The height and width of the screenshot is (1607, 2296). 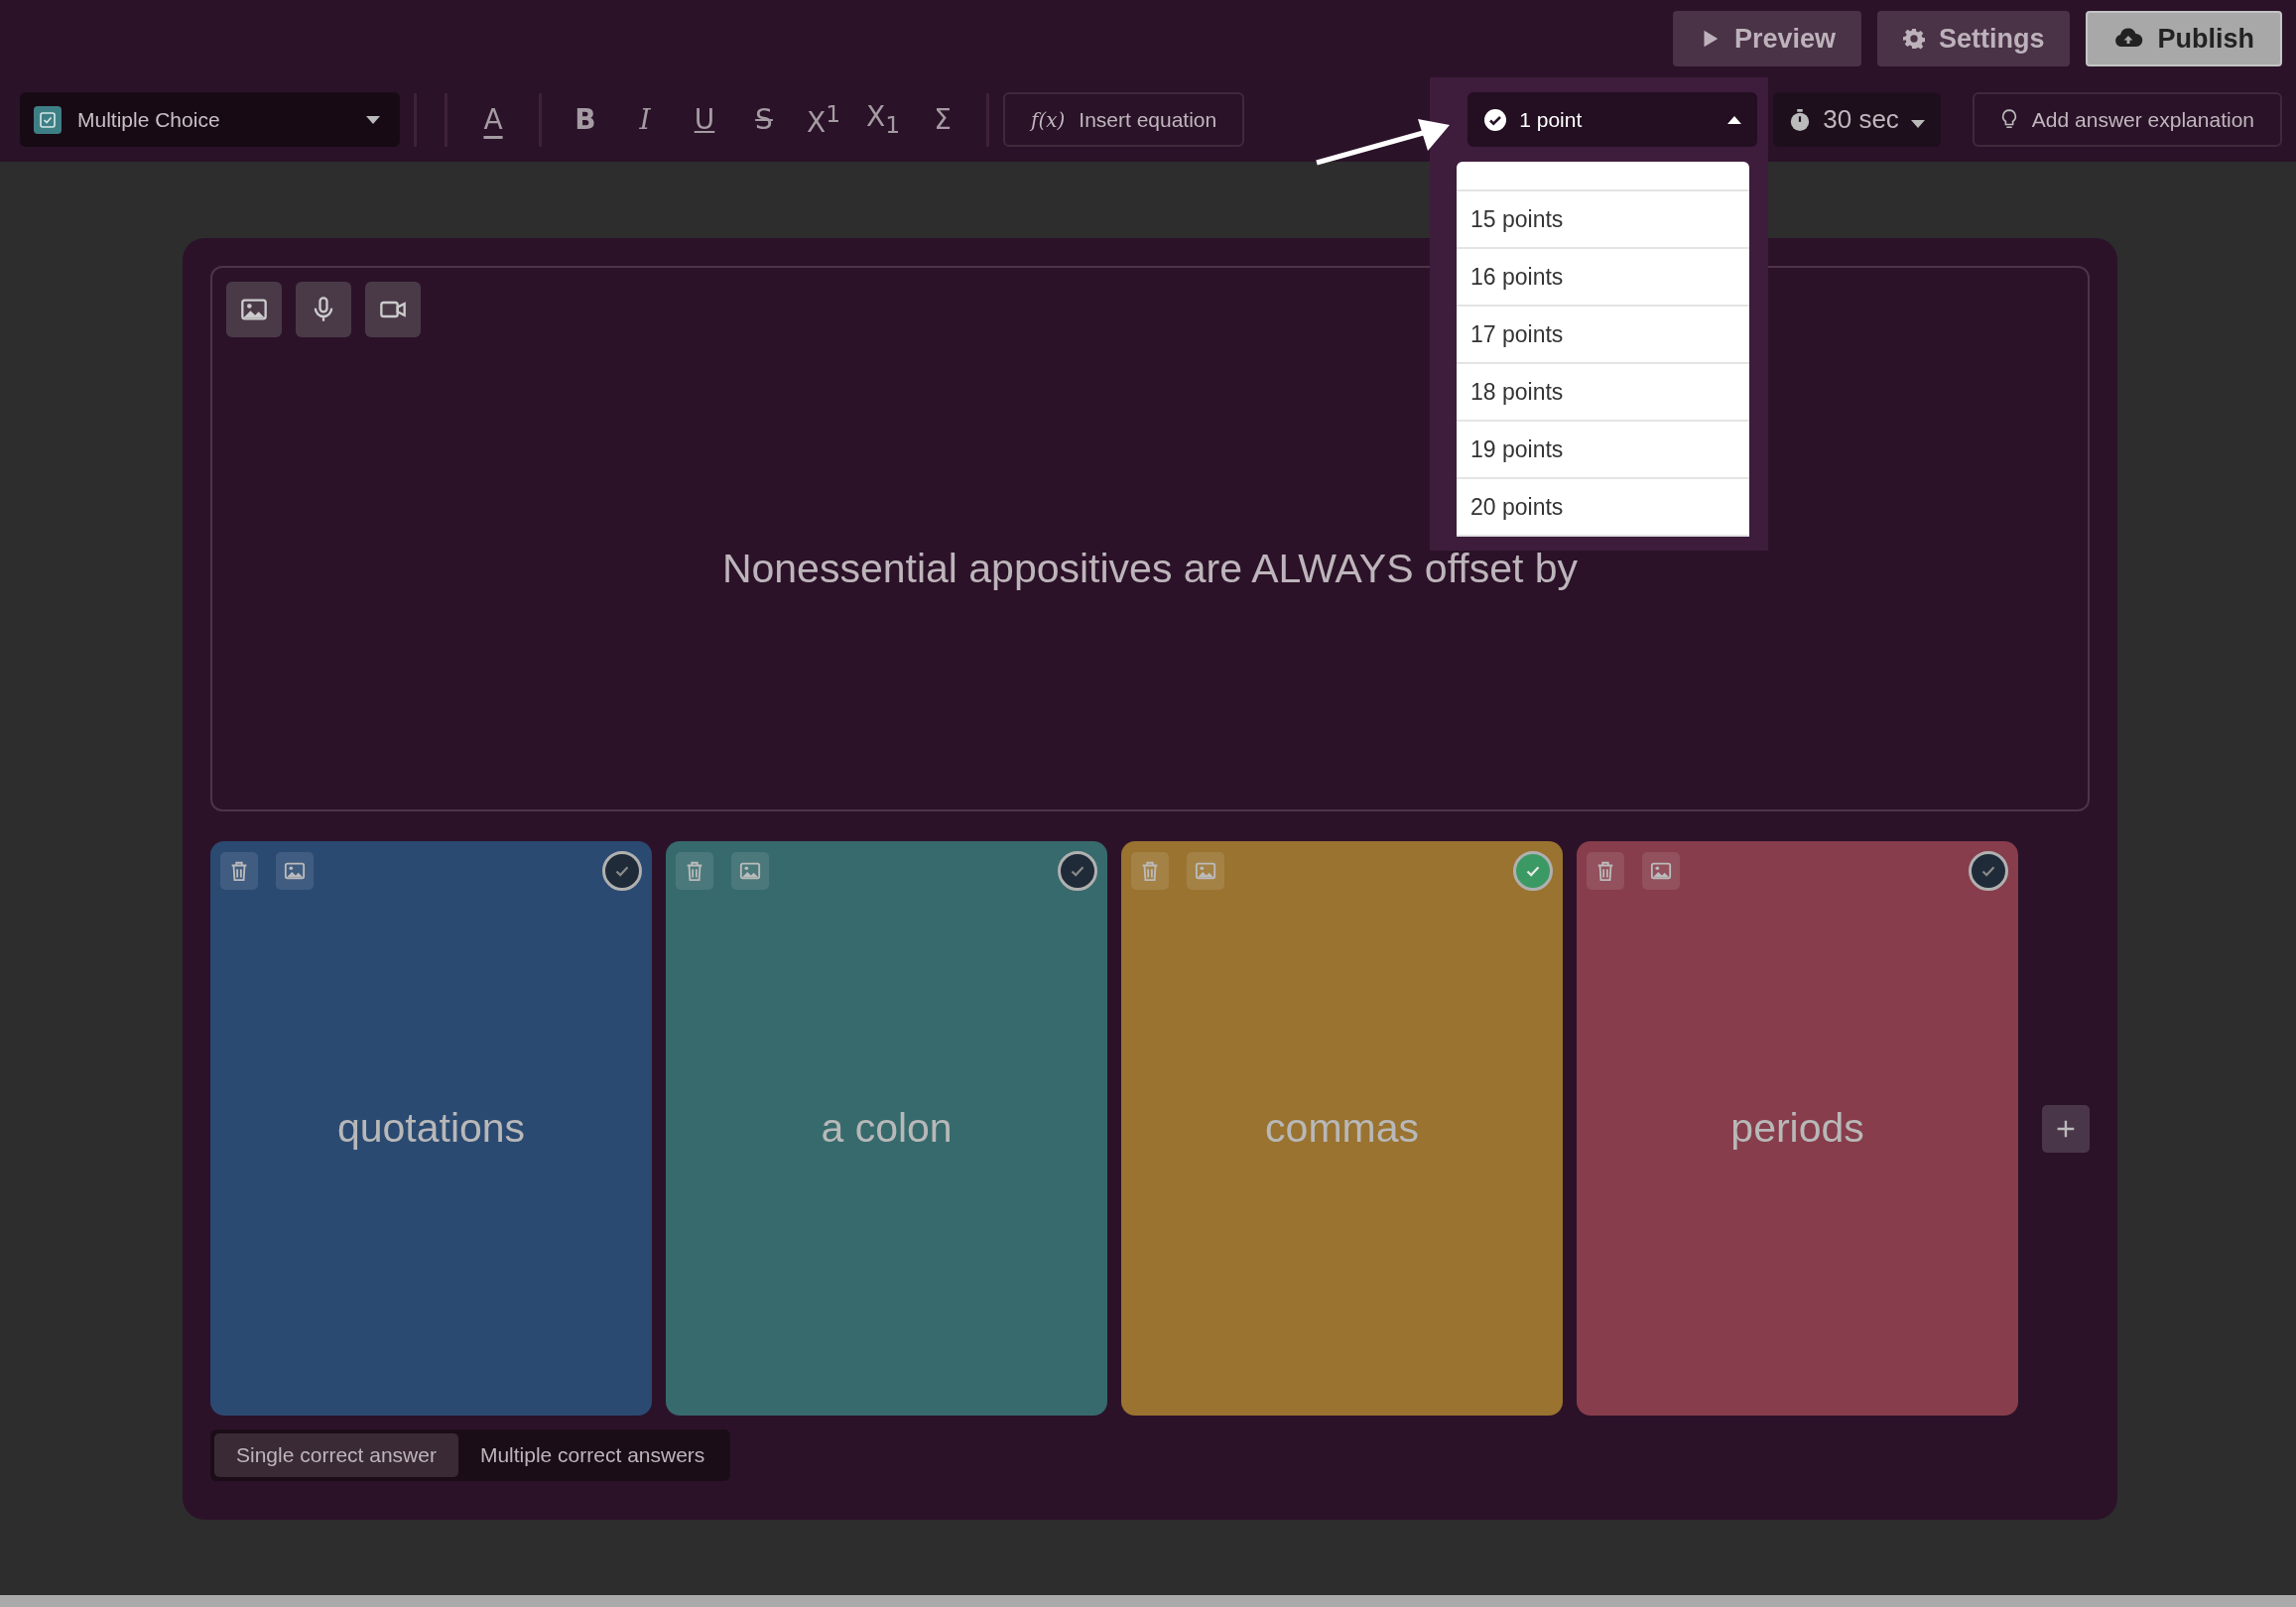 What do you see at coordinates (586, 119) in the screenshot?
I see `bold-format-button: B` at bounding box center [586, 119].